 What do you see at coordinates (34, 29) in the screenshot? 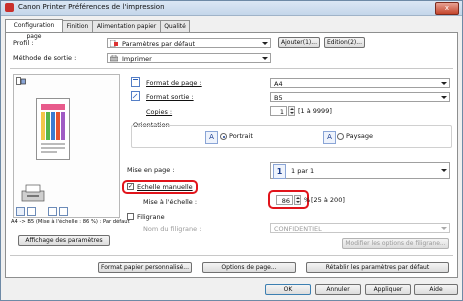
I see `tab-configuration-page: Configuration page` at bounding box center [34, 29].